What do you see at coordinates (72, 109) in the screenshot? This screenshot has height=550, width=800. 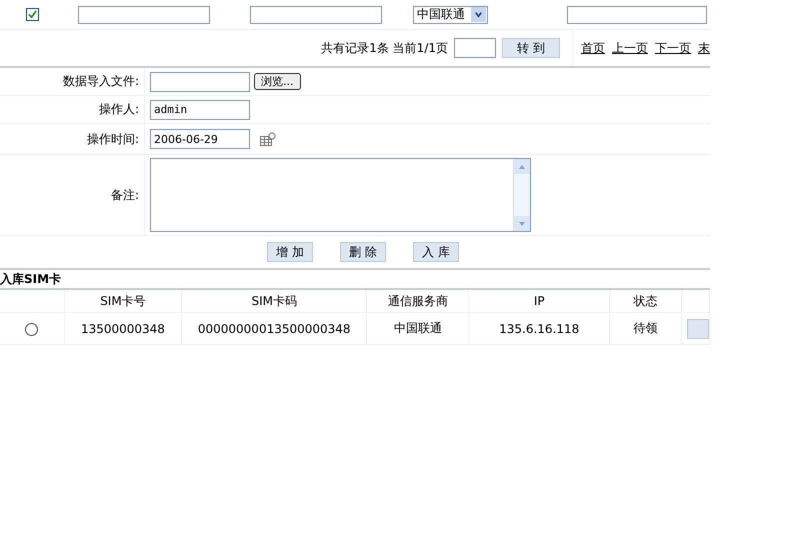 I see `field-label: 操作人:` at bounding box center [72, 109].